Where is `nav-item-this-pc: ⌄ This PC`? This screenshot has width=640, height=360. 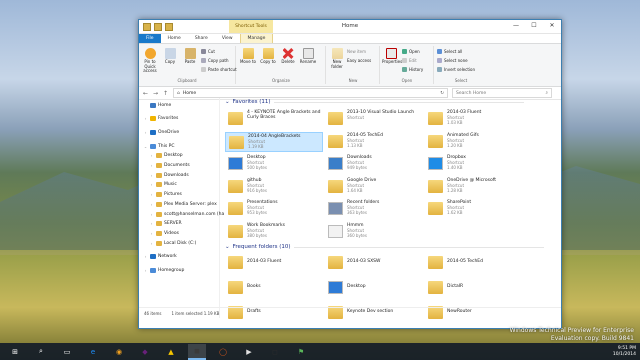 nav-item-this-pc: ⌄ This PC is located at coordinates (158, 146).